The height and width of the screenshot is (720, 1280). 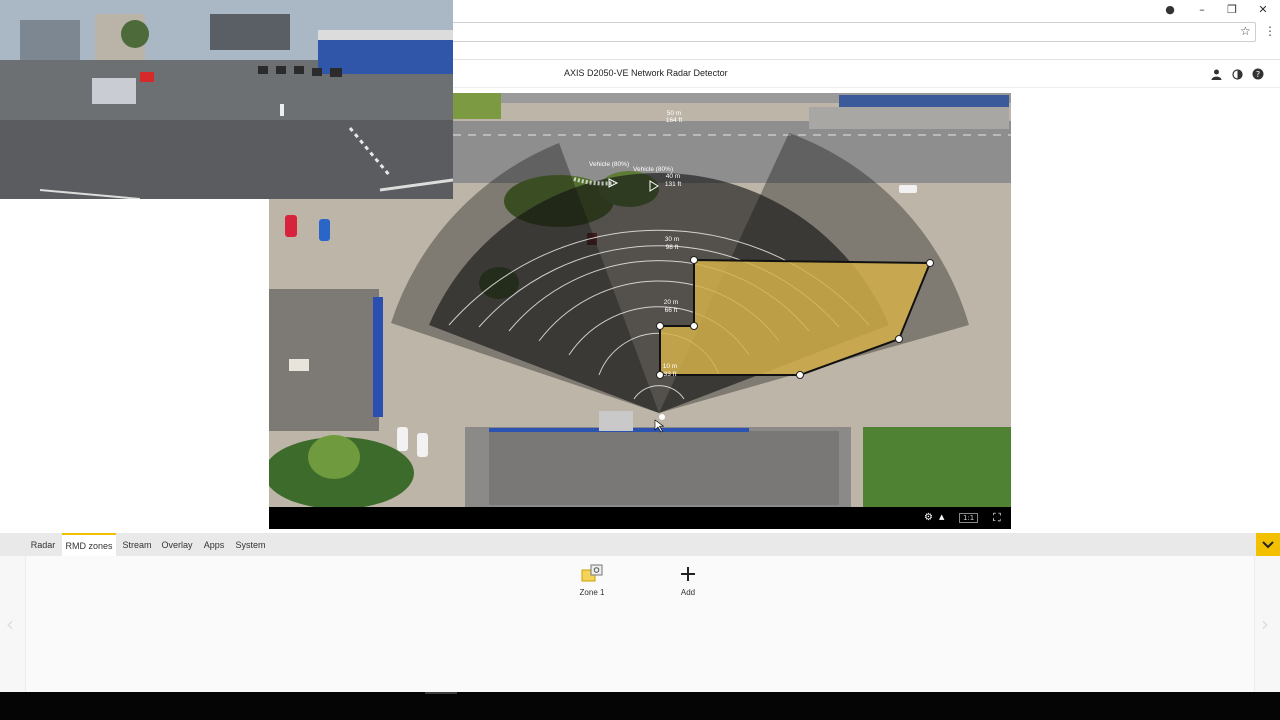 I want to click on left-building, so click(x=324, y=360).